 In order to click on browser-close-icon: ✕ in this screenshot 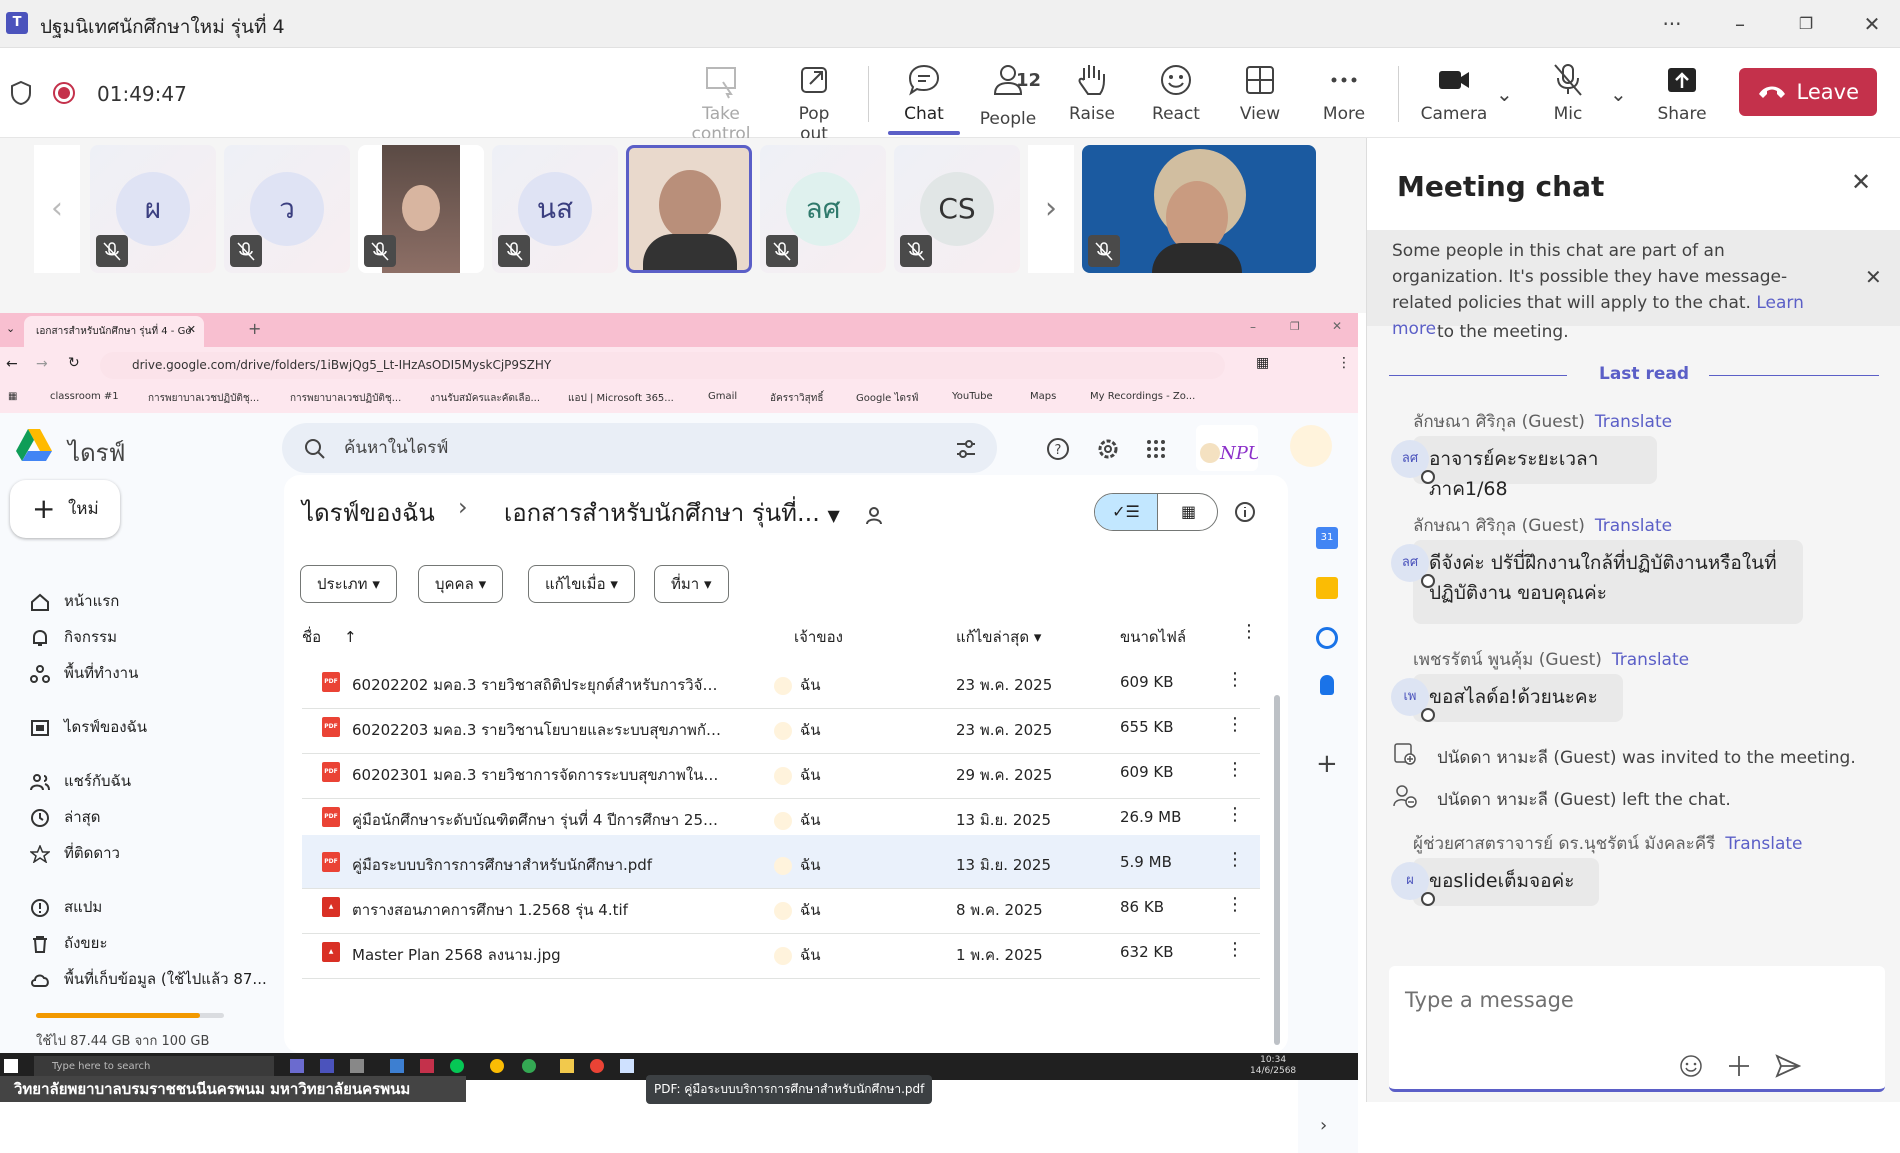, I will do `click(1337, 326)`.